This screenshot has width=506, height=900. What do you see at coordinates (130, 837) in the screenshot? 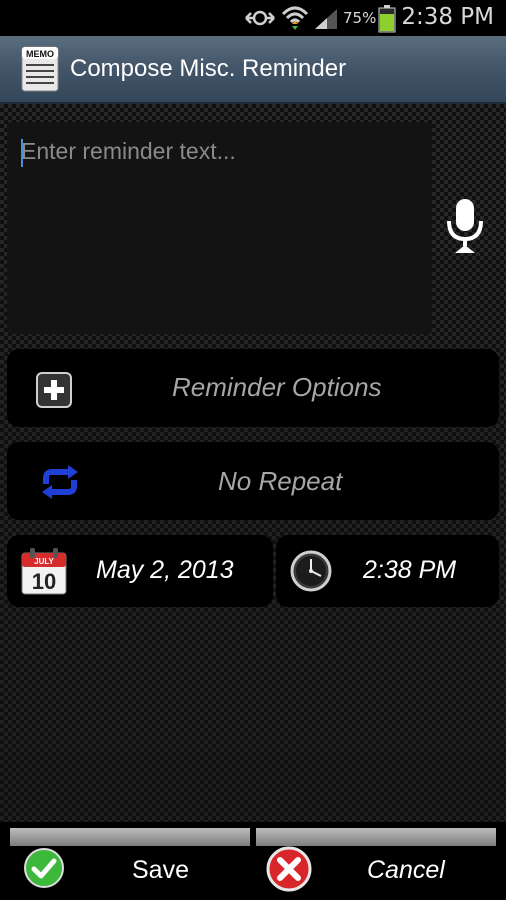
I see `save-button-strip` at bounding box center [130, 837].